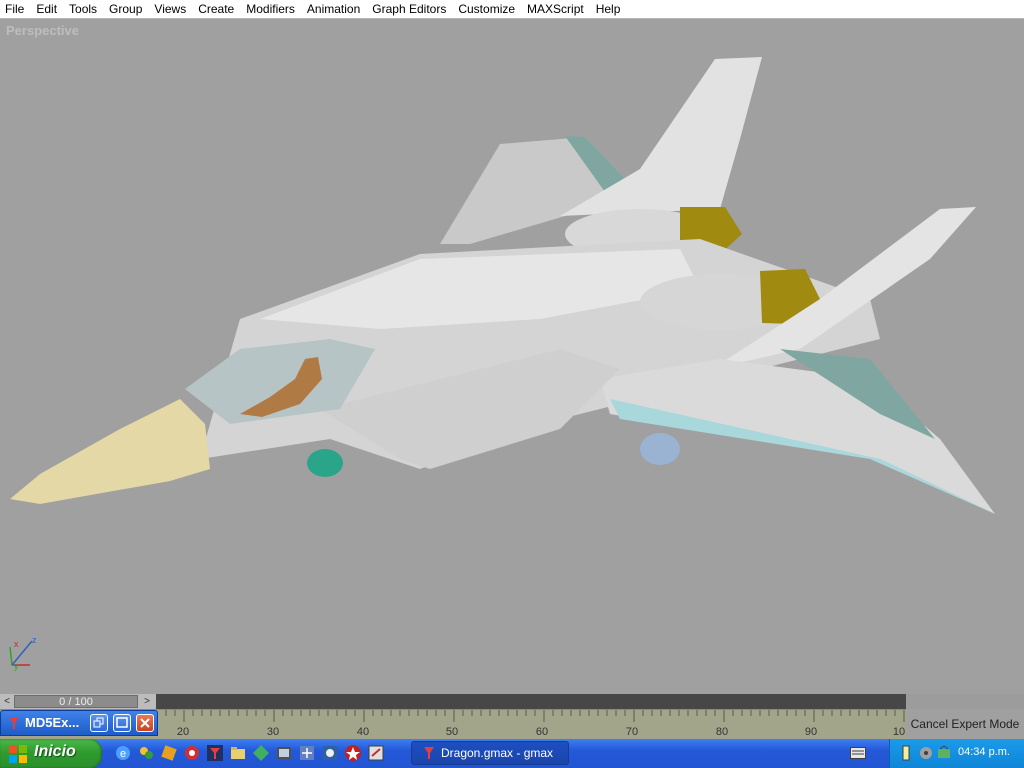  I want to click on gmax-quicklaunch-icon, so click(215, 753).